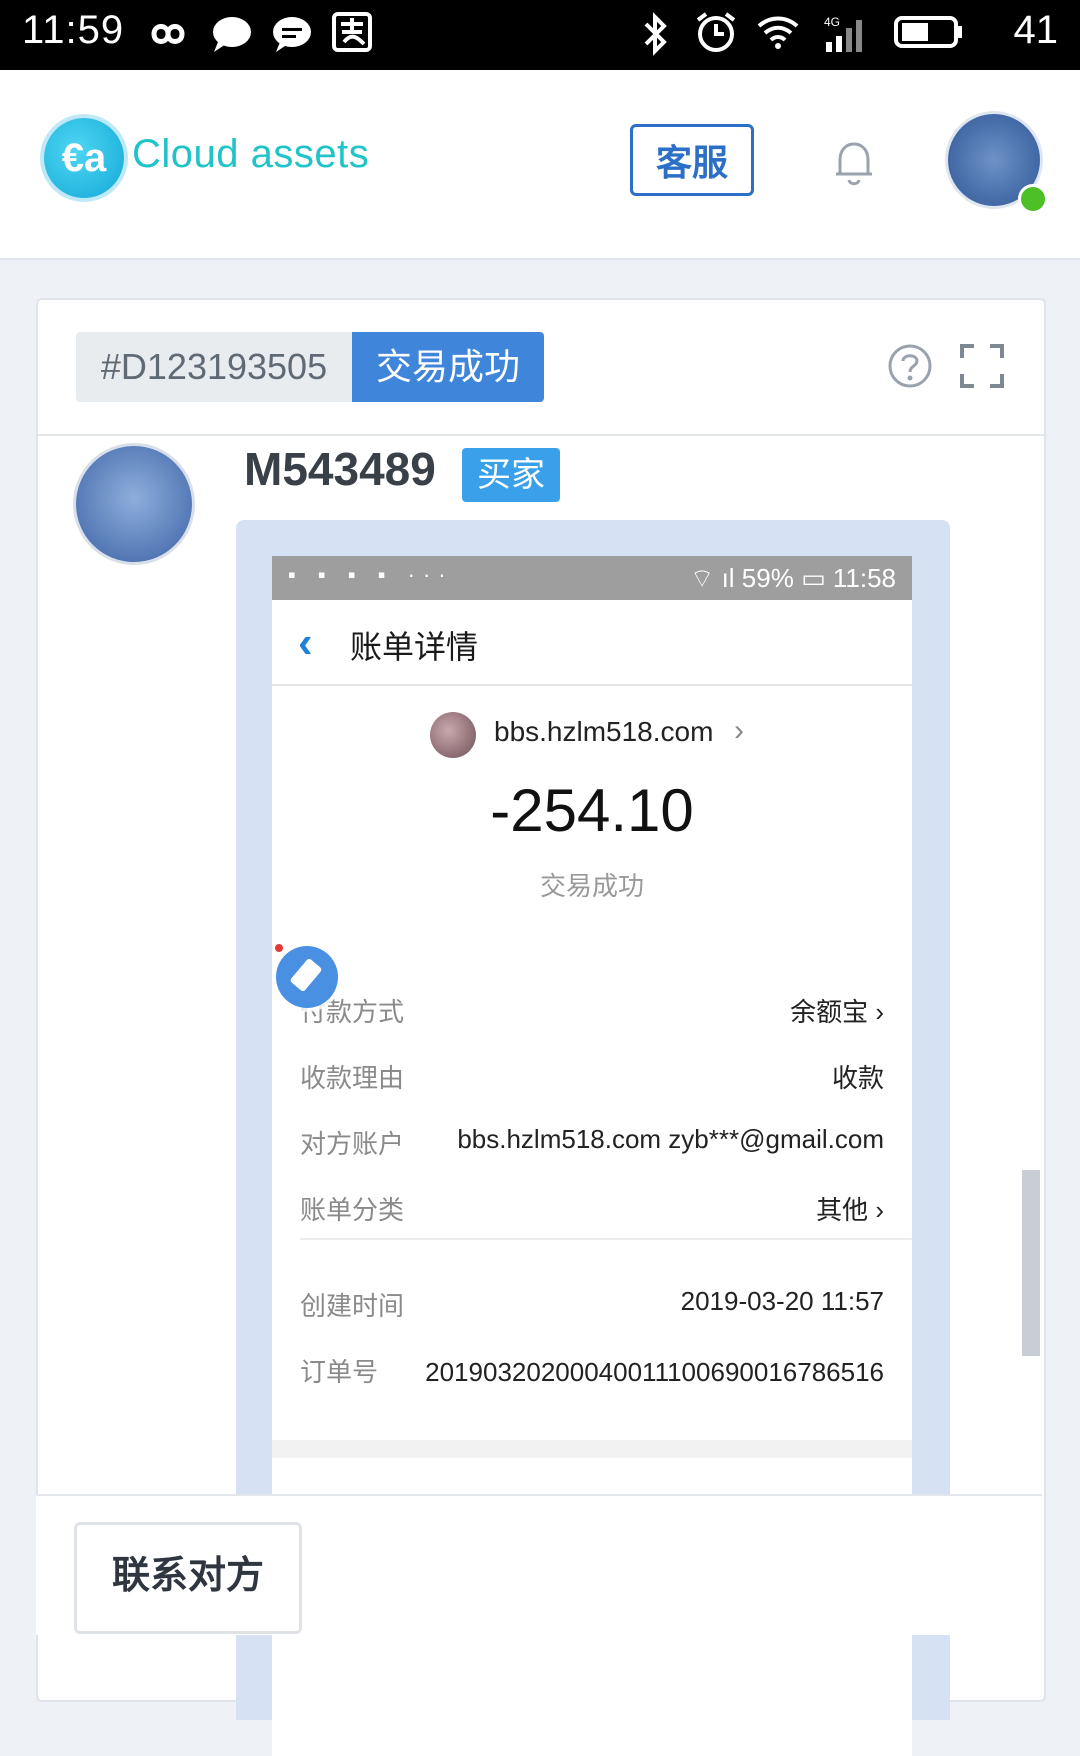 The image size is (1080, 1756). I want to click on detail-value: 余额宝 ›, so click(837, 1012).